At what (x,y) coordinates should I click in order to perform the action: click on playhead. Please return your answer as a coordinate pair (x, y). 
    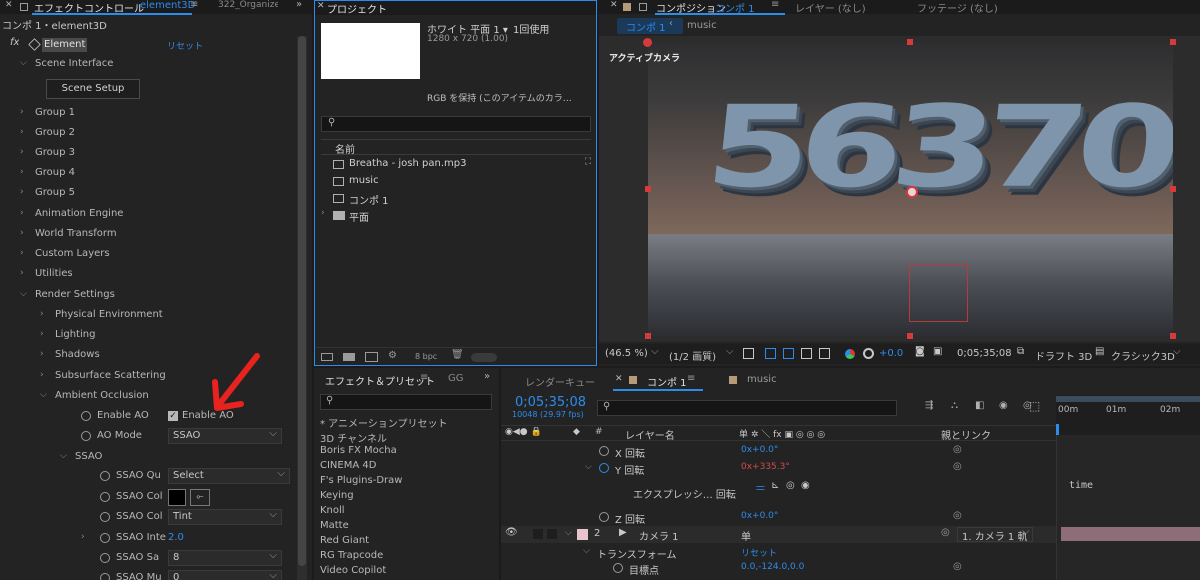
    Looking at the image, I should click on (1057, 429).